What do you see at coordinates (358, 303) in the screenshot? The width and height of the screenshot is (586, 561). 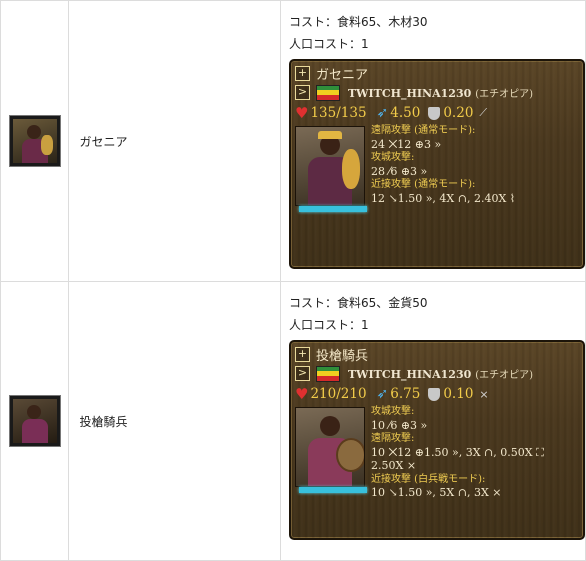 I see `unit-cost: コスト：食料65、金貨50` at bounding box center [358, 303].